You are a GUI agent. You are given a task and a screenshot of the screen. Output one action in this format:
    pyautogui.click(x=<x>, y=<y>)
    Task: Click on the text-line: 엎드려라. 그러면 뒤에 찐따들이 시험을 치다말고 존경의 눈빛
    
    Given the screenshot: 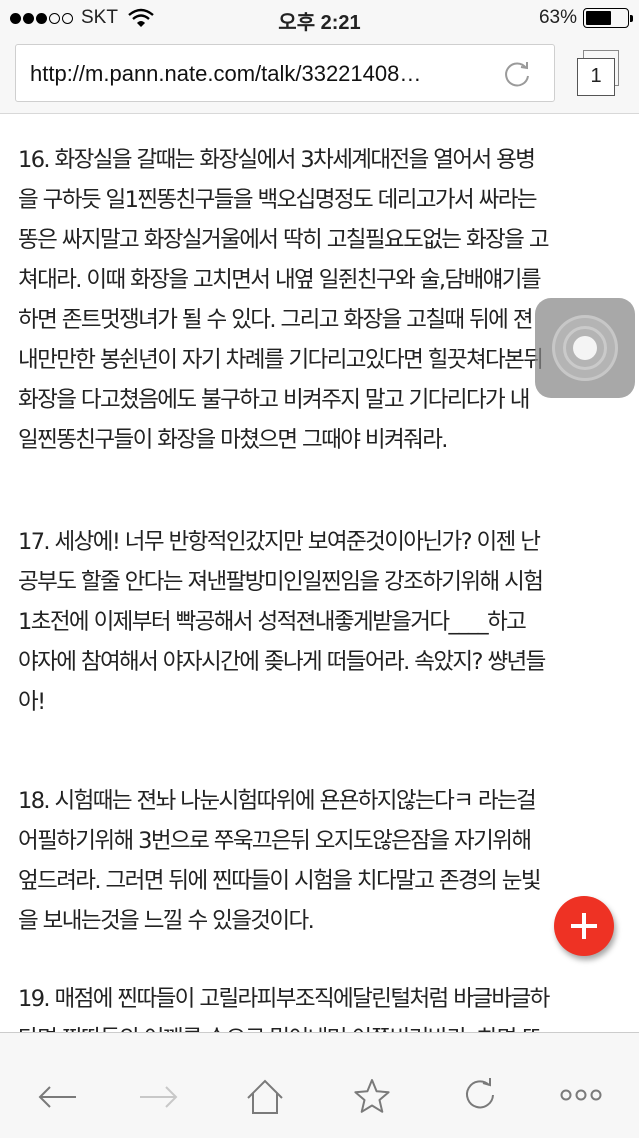 What is the action you would take?
    pyautogui.click(x=280, y=881)
    